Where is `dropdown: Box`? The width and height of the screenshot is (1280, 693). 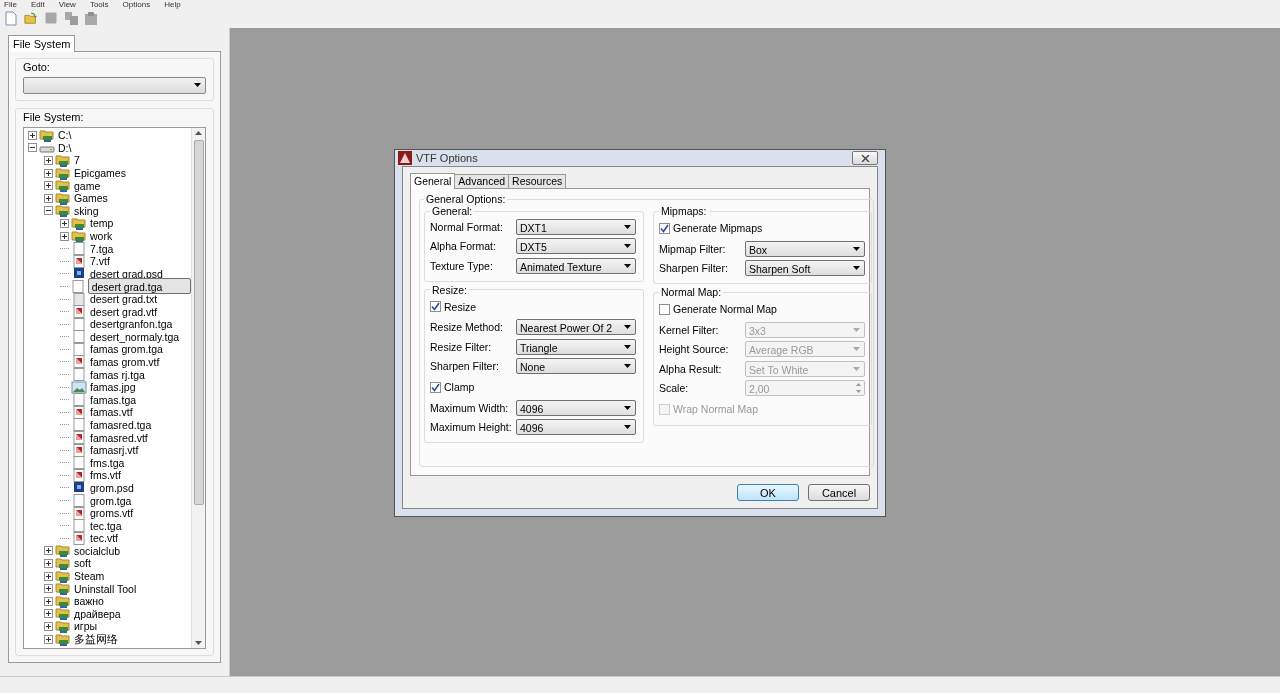
dropdown: Box is located at coordinates (805, 248).